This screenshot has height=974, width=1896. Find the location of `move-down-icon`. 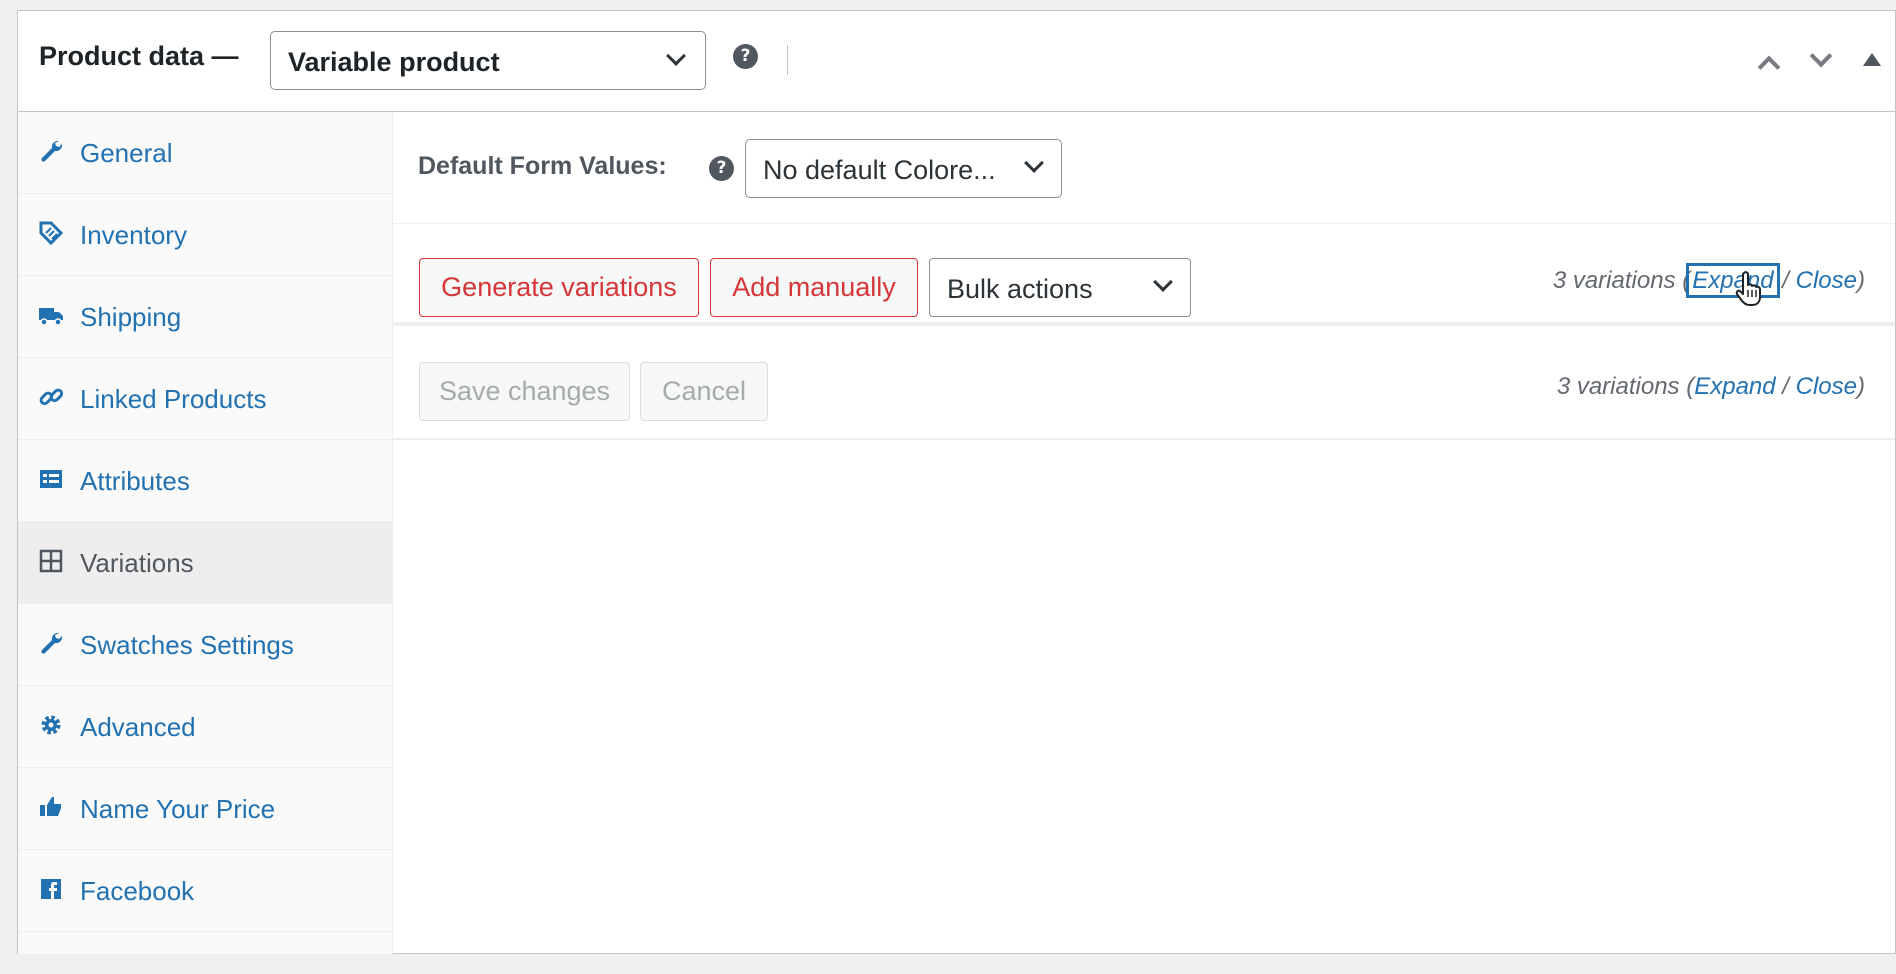

move-down-icon is located at coordinates (1821, 56).